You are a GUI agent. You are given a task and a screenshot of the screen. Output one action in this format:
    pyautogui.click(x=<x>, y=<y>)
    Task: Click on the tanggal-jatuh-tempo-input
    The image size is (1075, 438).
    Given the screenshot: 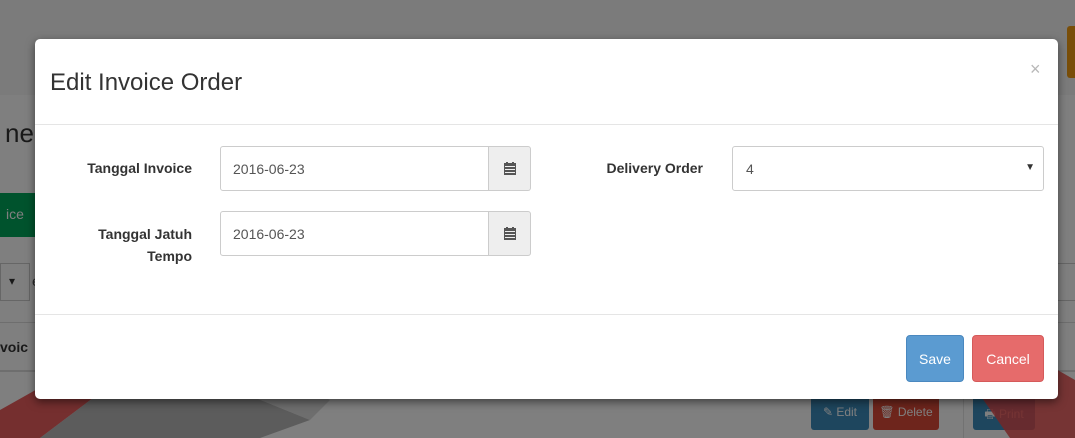 What is the action you would take?
    pyautogui.click(x=354, y=233)
    